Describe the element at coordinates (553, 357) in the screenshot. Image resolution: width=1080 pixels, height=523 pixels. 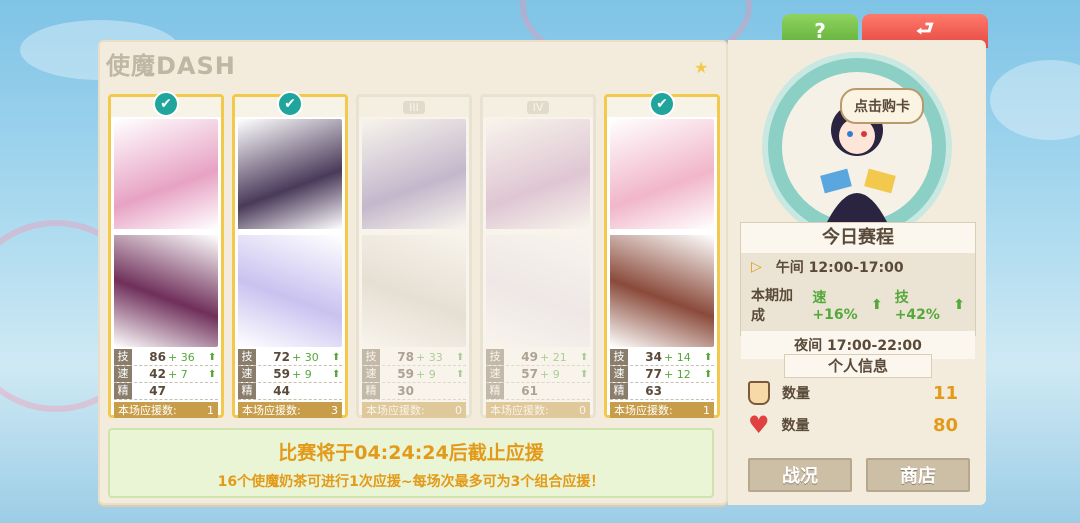
I see `stat-bonus: + 21` at that location.